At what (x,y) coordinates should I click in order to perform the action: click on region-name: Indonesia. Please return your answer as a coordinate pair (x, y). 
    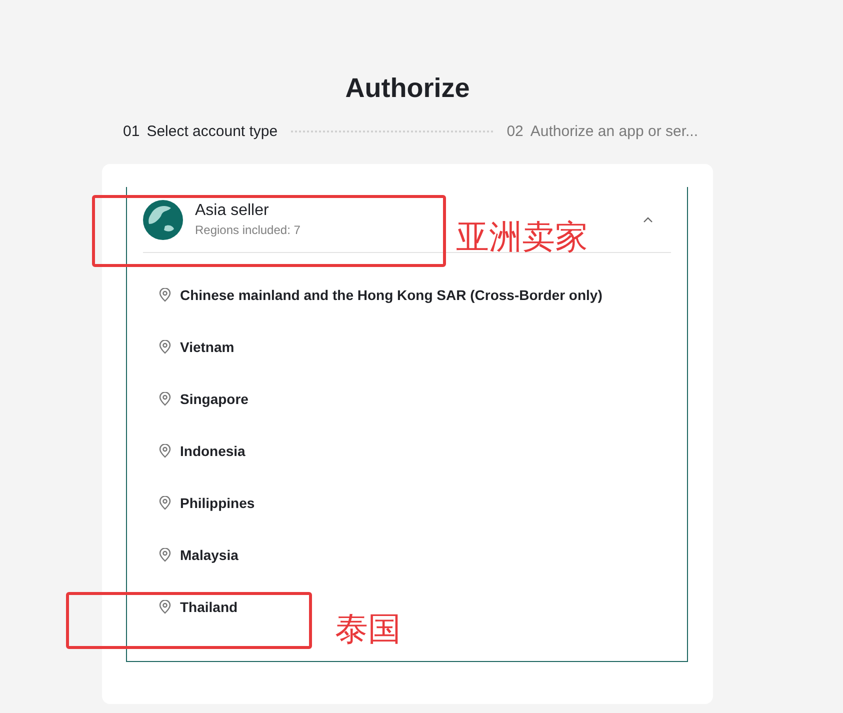
    Looking at the image, I should click on (213, 451).